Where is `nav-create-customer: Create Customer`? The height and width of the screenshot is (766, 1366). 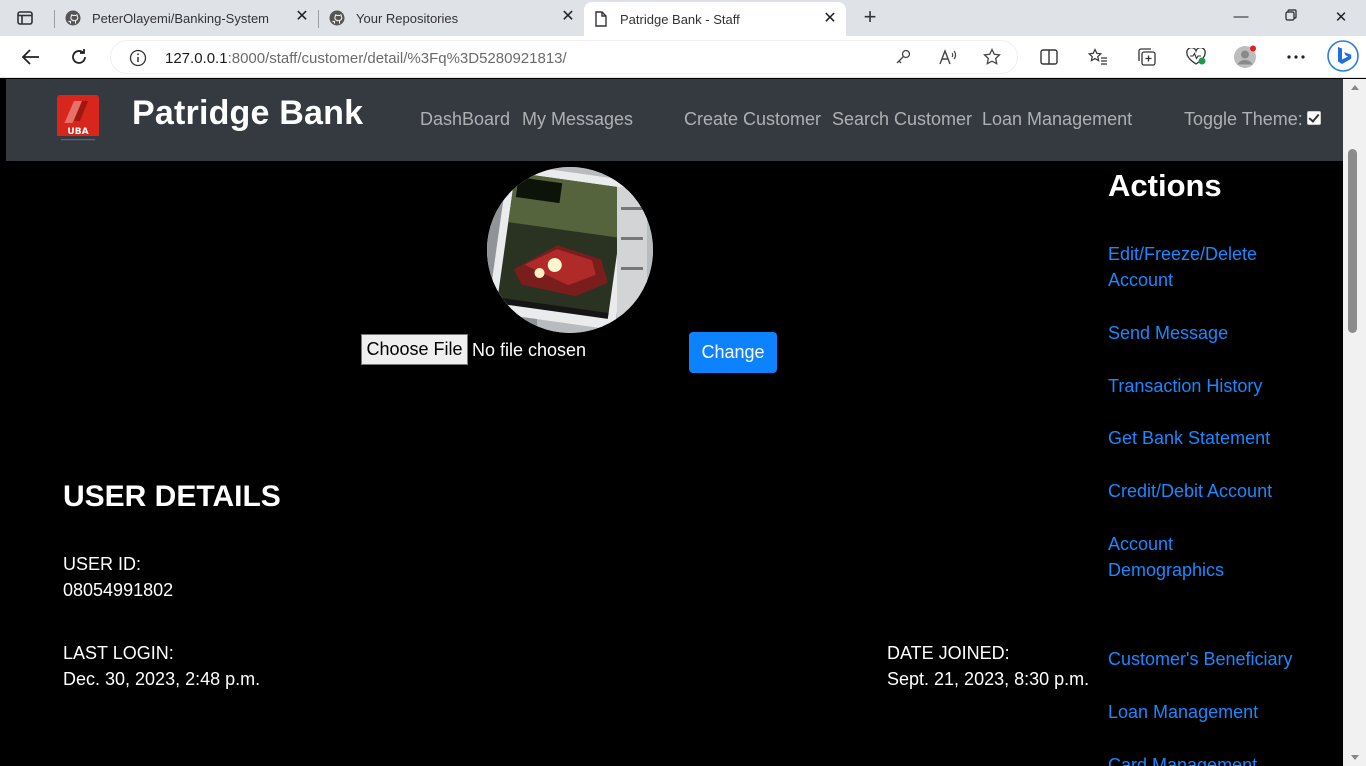
nav-create-customer: Create Customer is located at coordinates (752, 119).